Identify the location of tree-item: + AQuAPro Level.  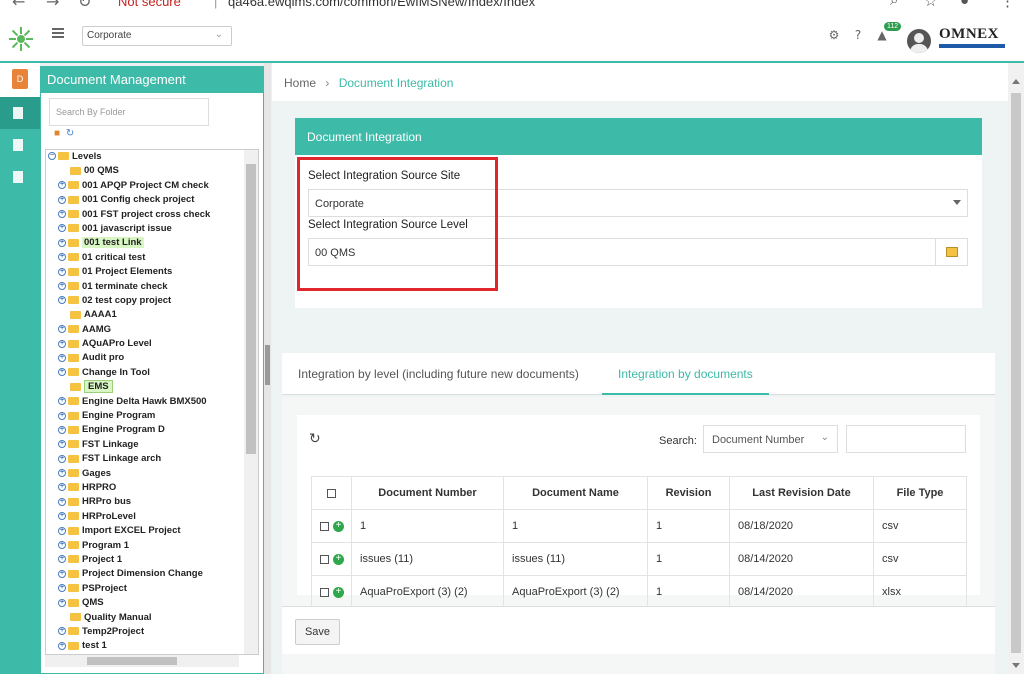
(152, 344).